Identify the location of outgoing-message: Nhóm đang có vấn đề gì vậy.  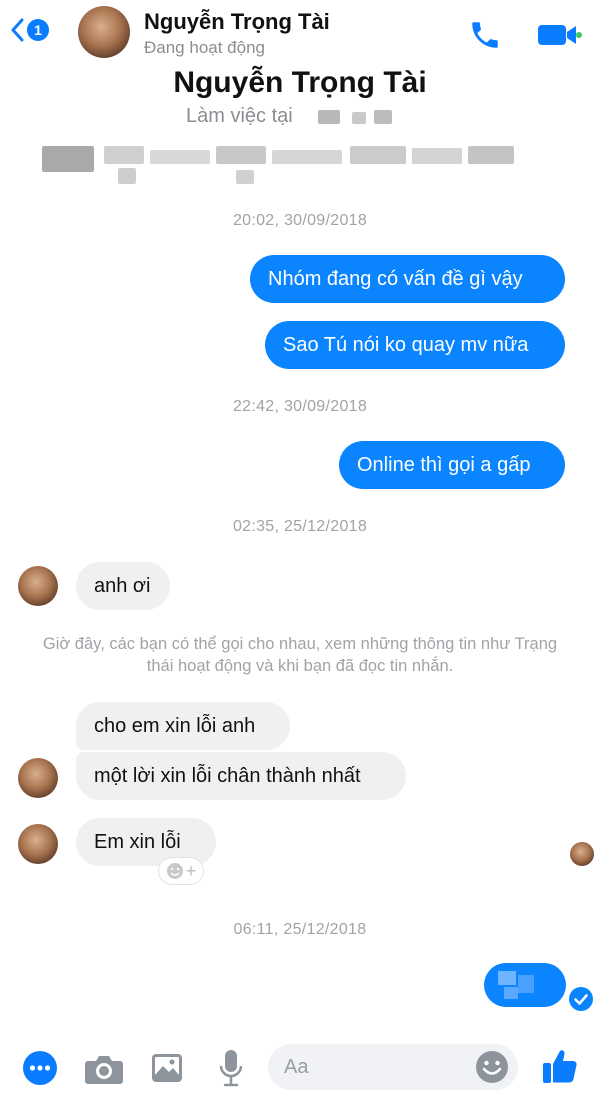
(407, 279).